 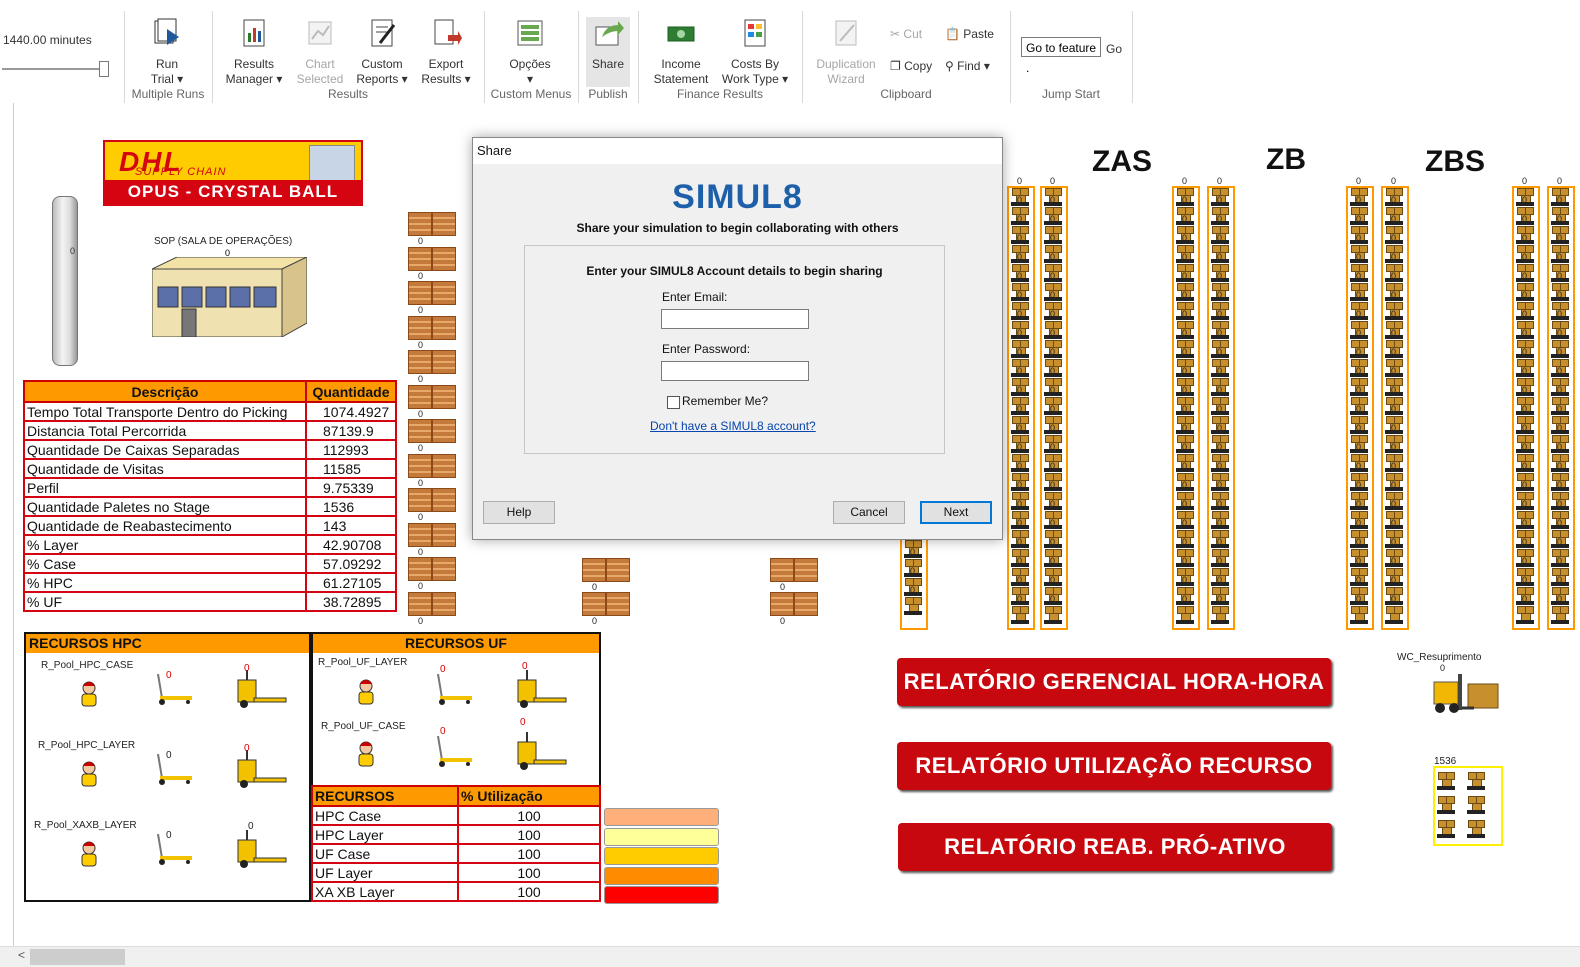 I want to click on next-button: Next, so click(x=956, y=512).